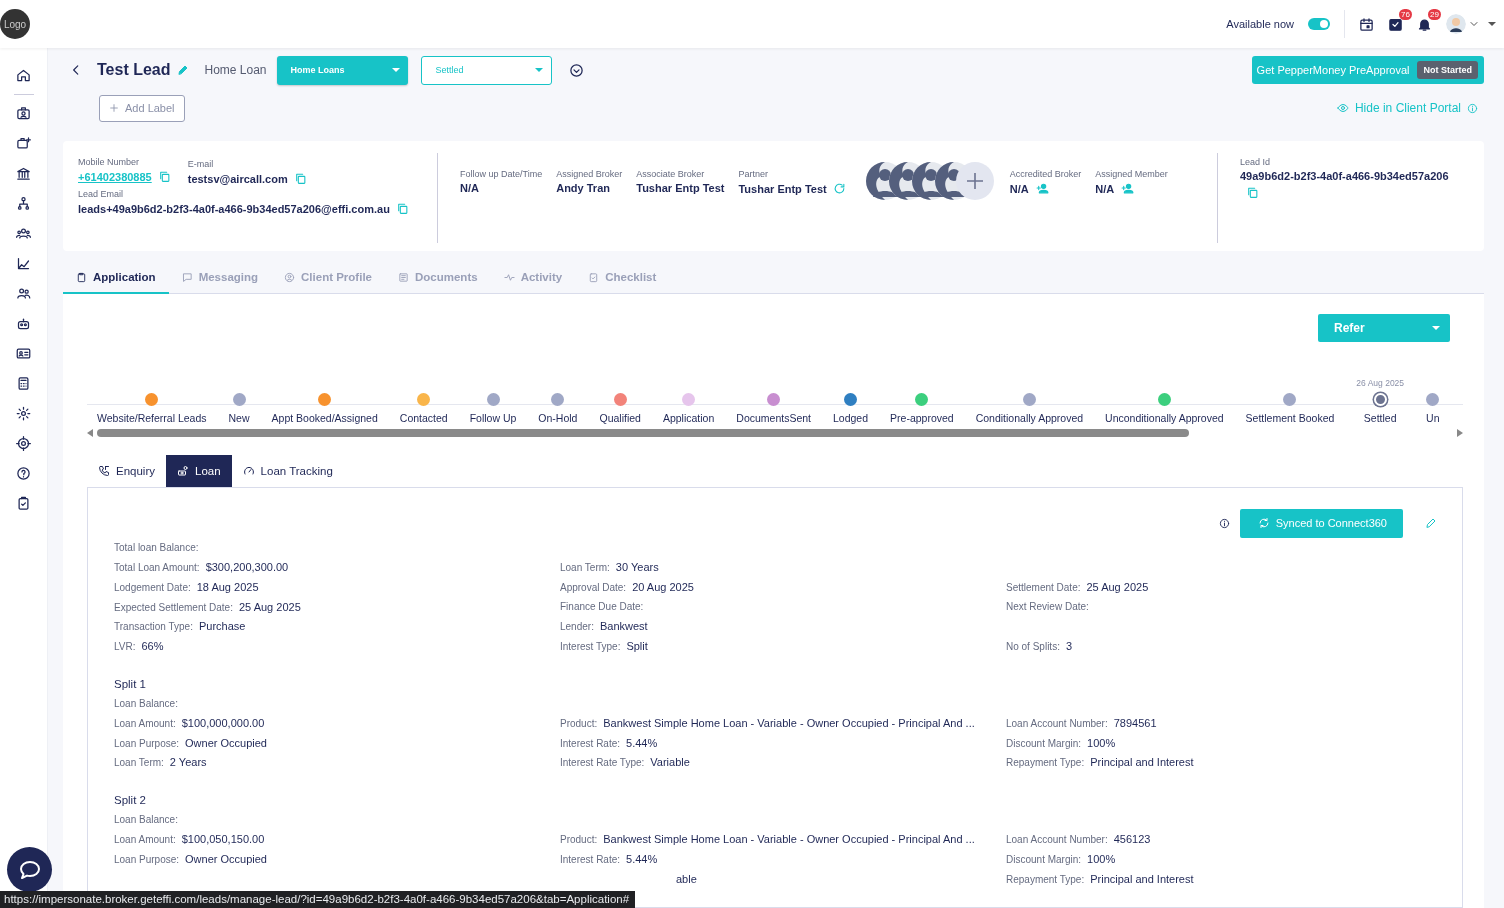 The image size is (1504, 908). What do you see at coordinates (1460, 433) in the screenshot?
I see `scroll-right-icon` at bounding box center [1460, 433].